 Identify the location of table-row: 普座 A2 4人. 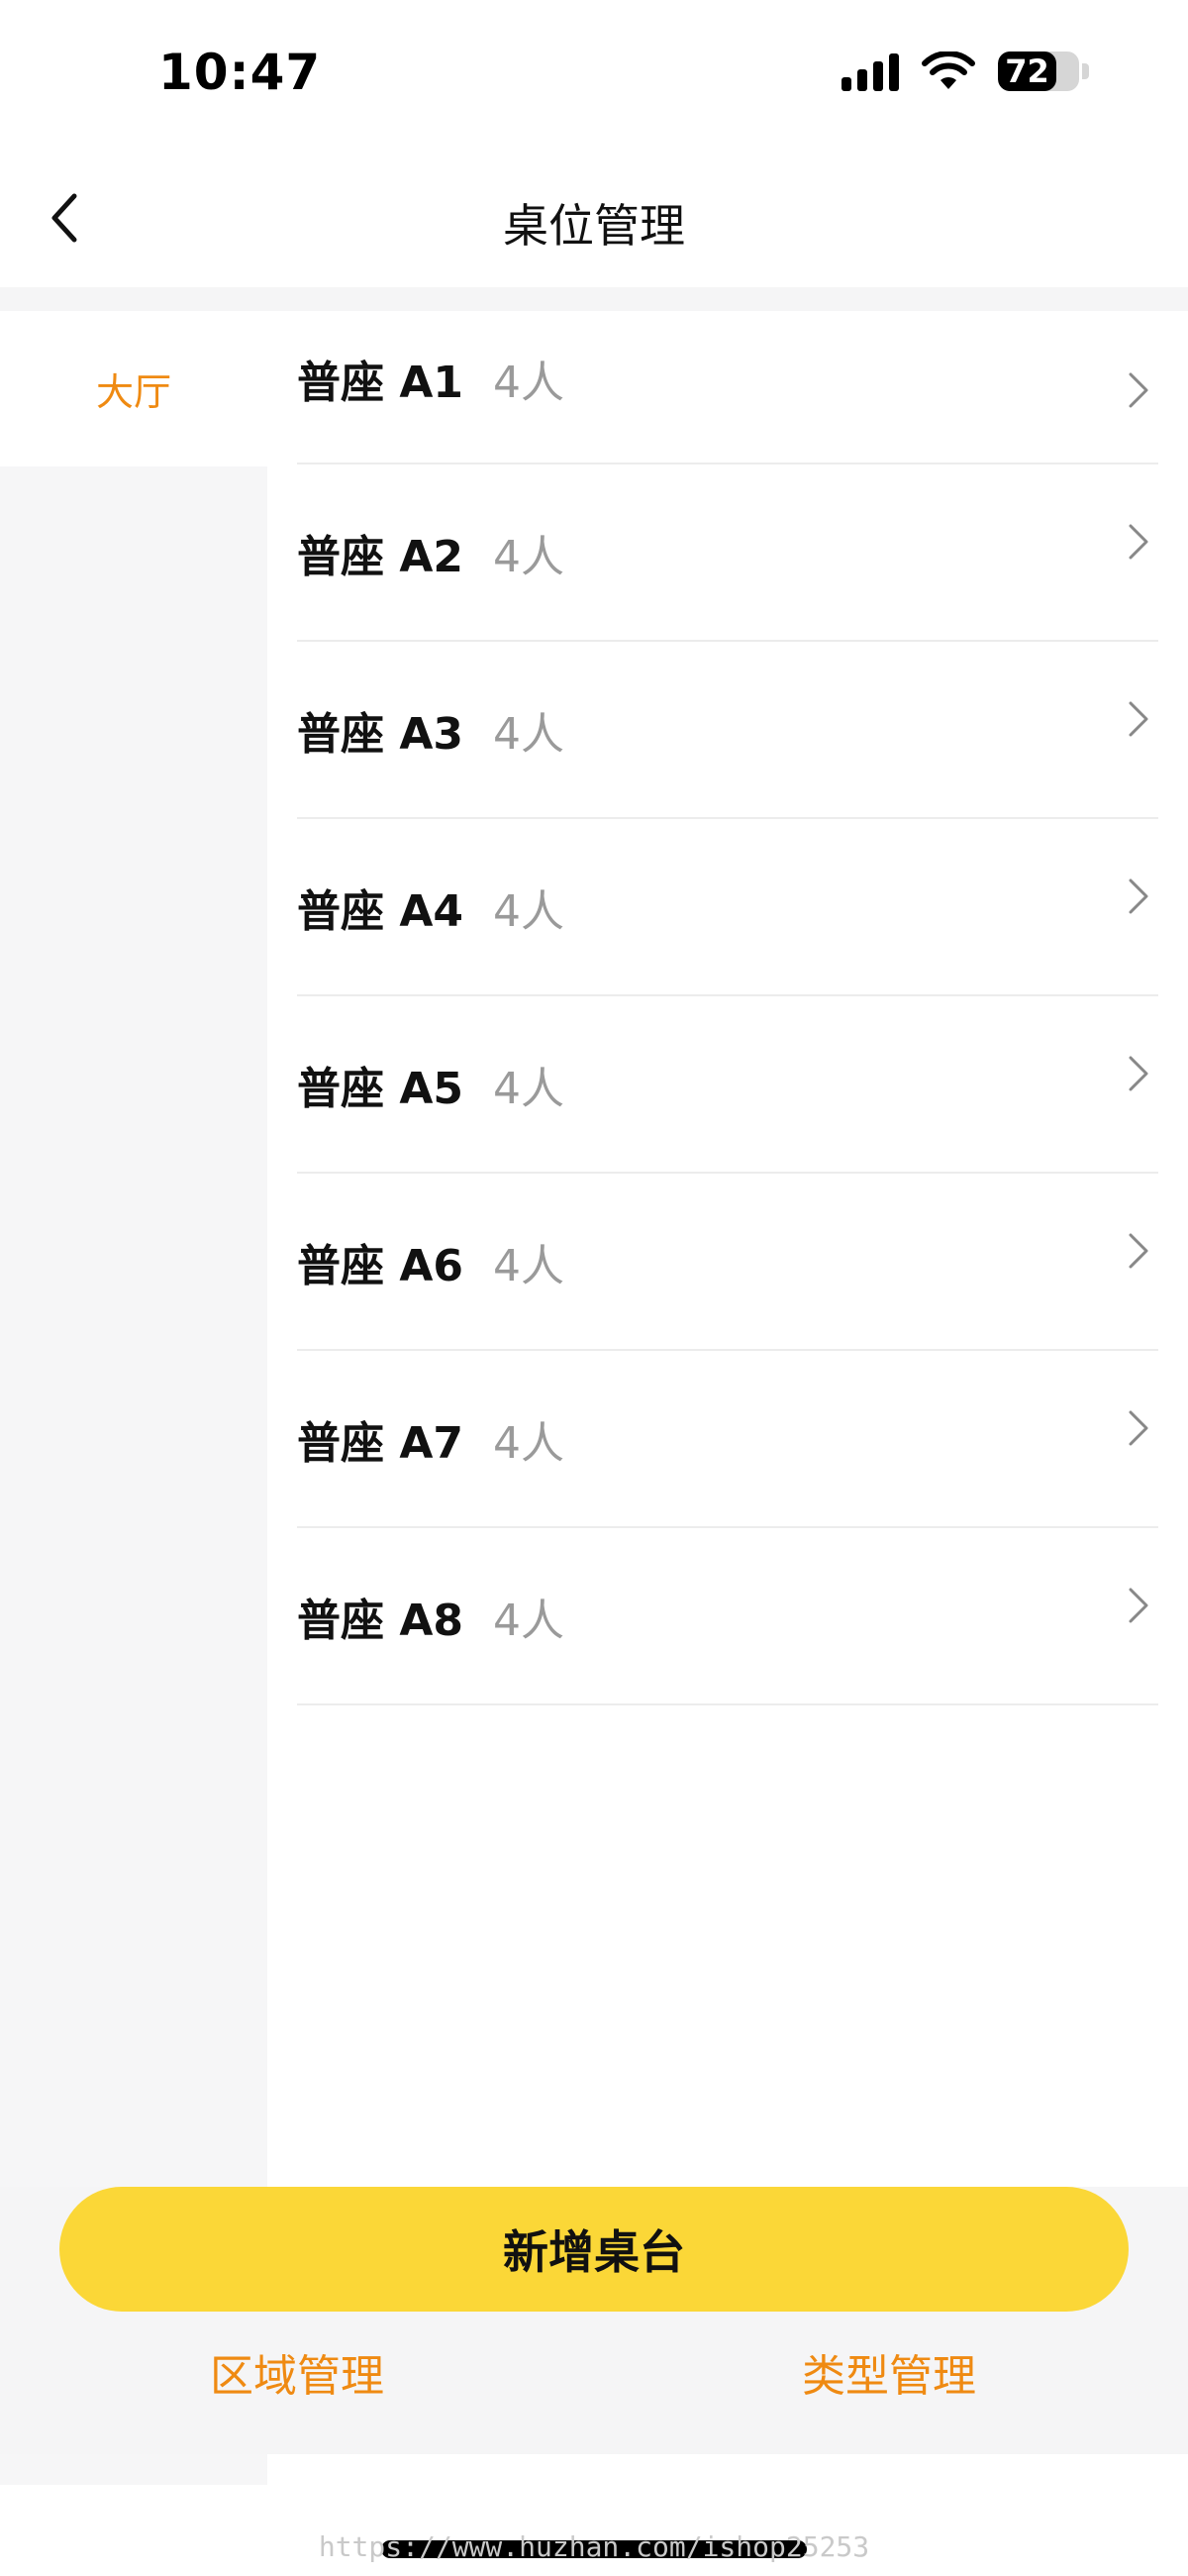
(727, 553).